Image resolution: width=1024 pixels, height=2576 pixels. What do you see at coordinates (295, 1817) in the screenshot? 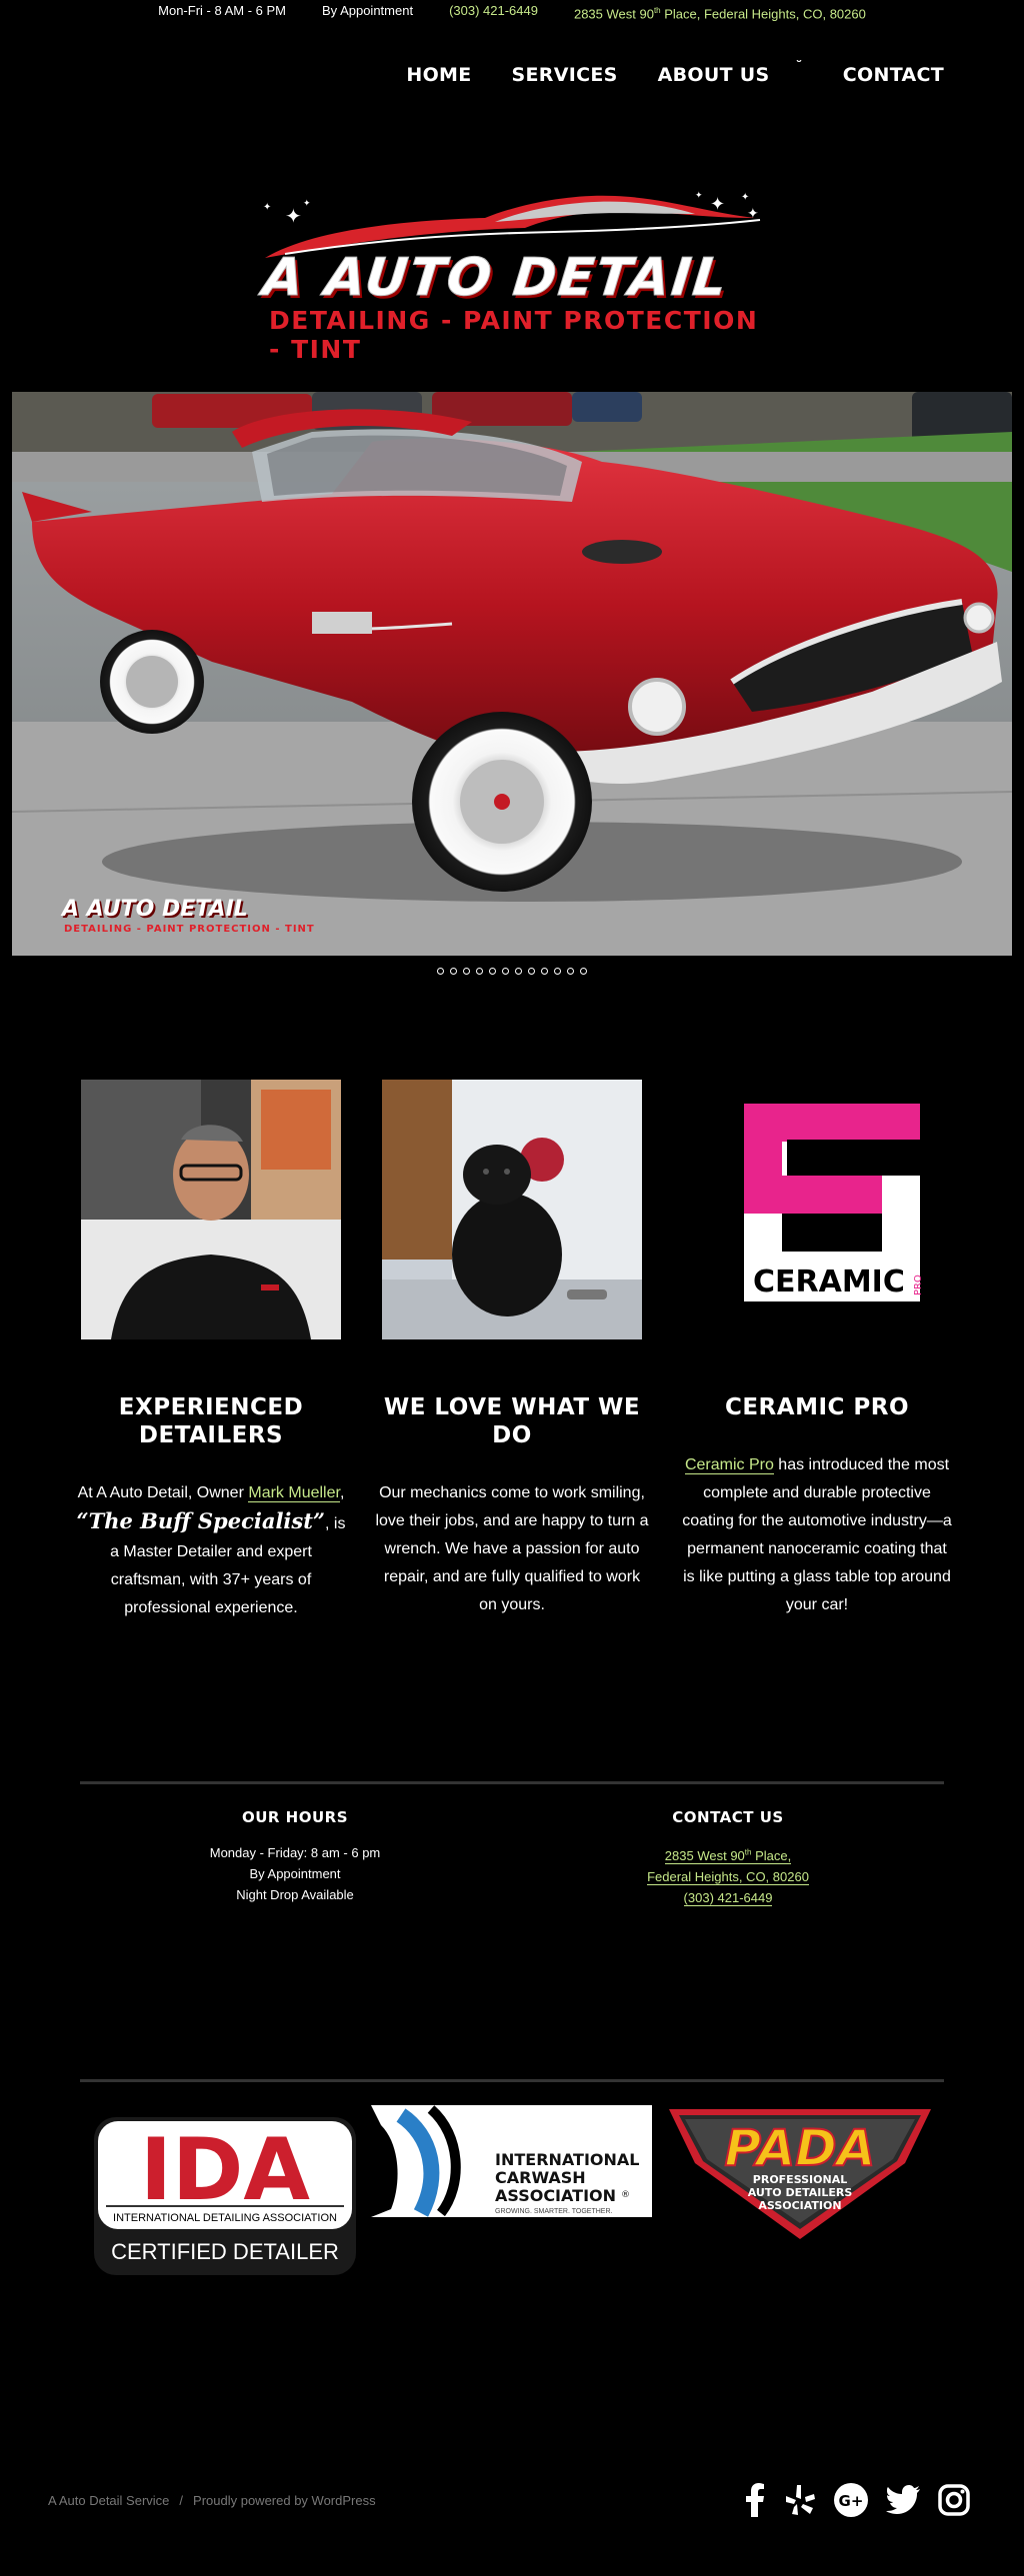
I see `hours-title: OUR HOURS` at bounding box center [295, 1817].